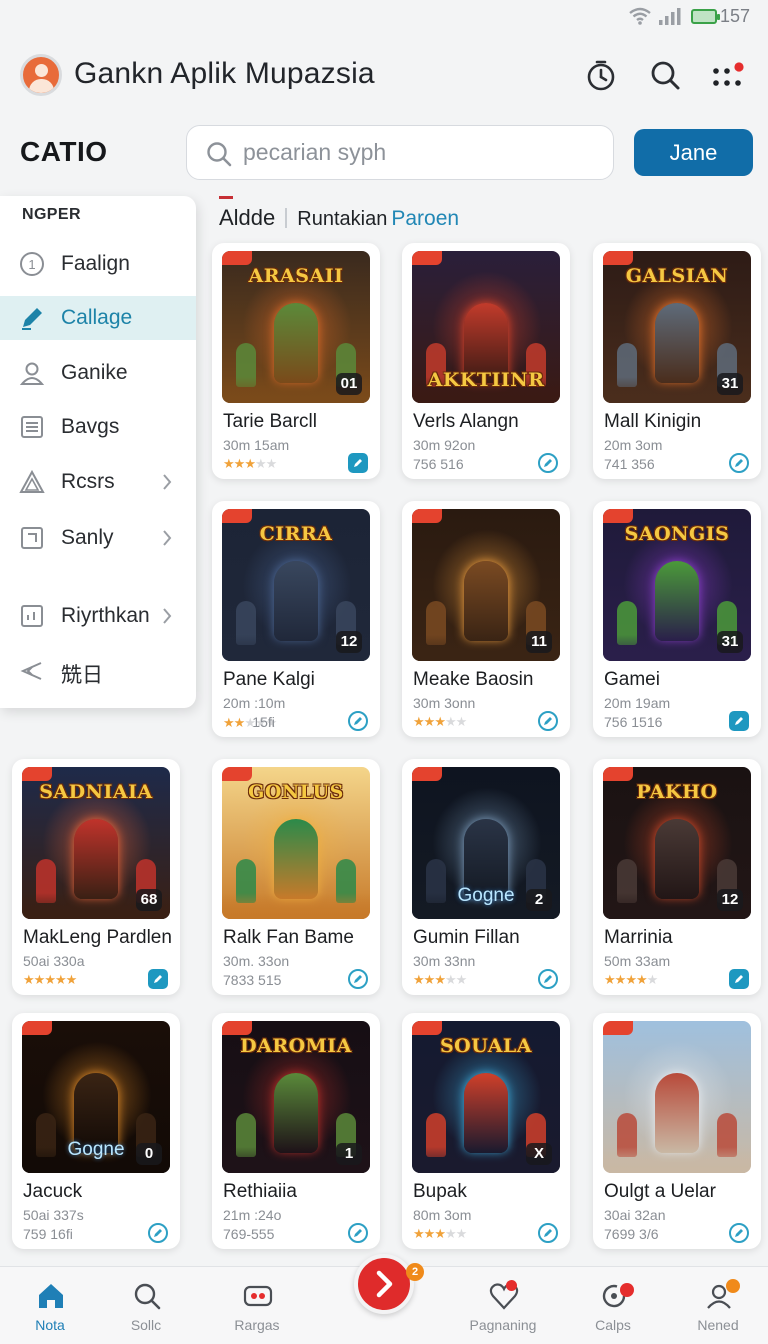  I want to click on game-card: GONLUS Ralk Fan Bame 30m. 33on 7833 515, so click(296, 877).